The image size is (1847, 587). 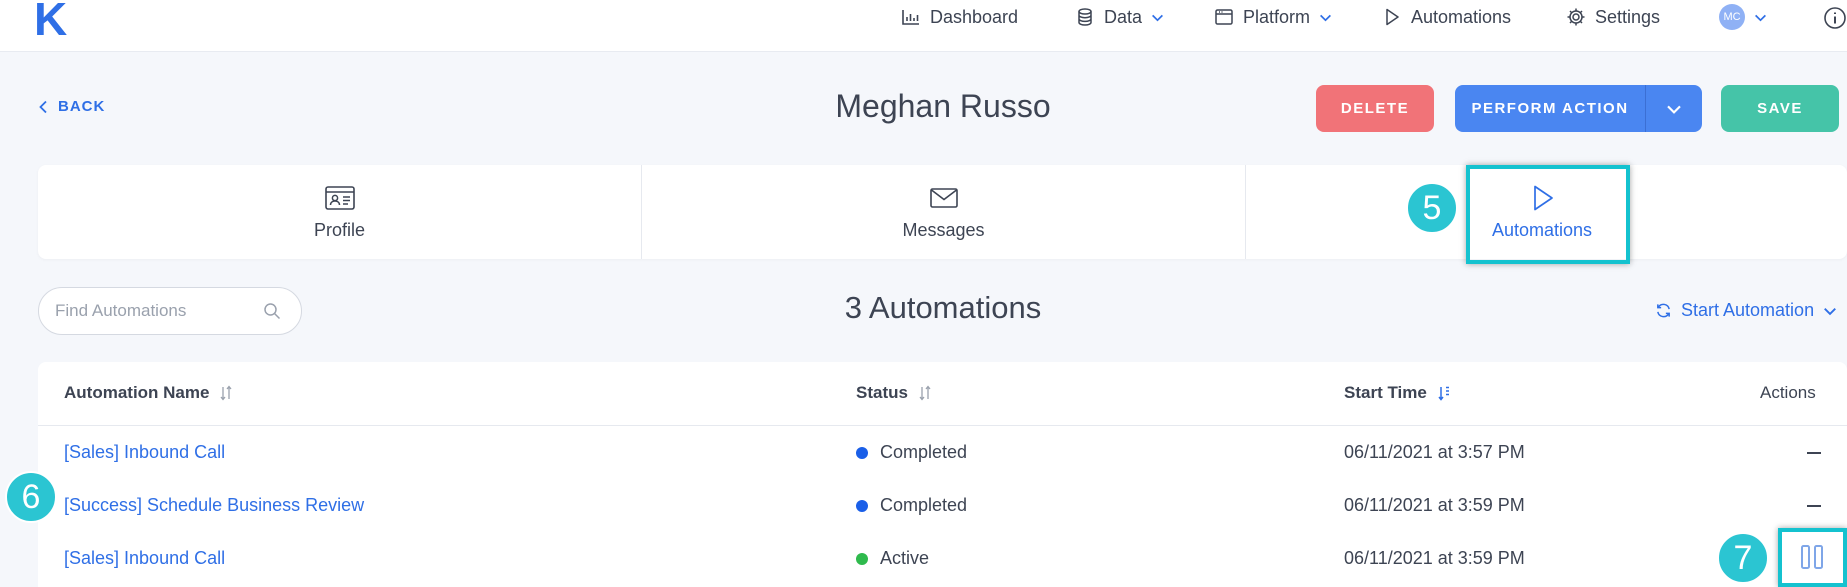 I want to click on id-card-icon, so click(x=339, y=197).